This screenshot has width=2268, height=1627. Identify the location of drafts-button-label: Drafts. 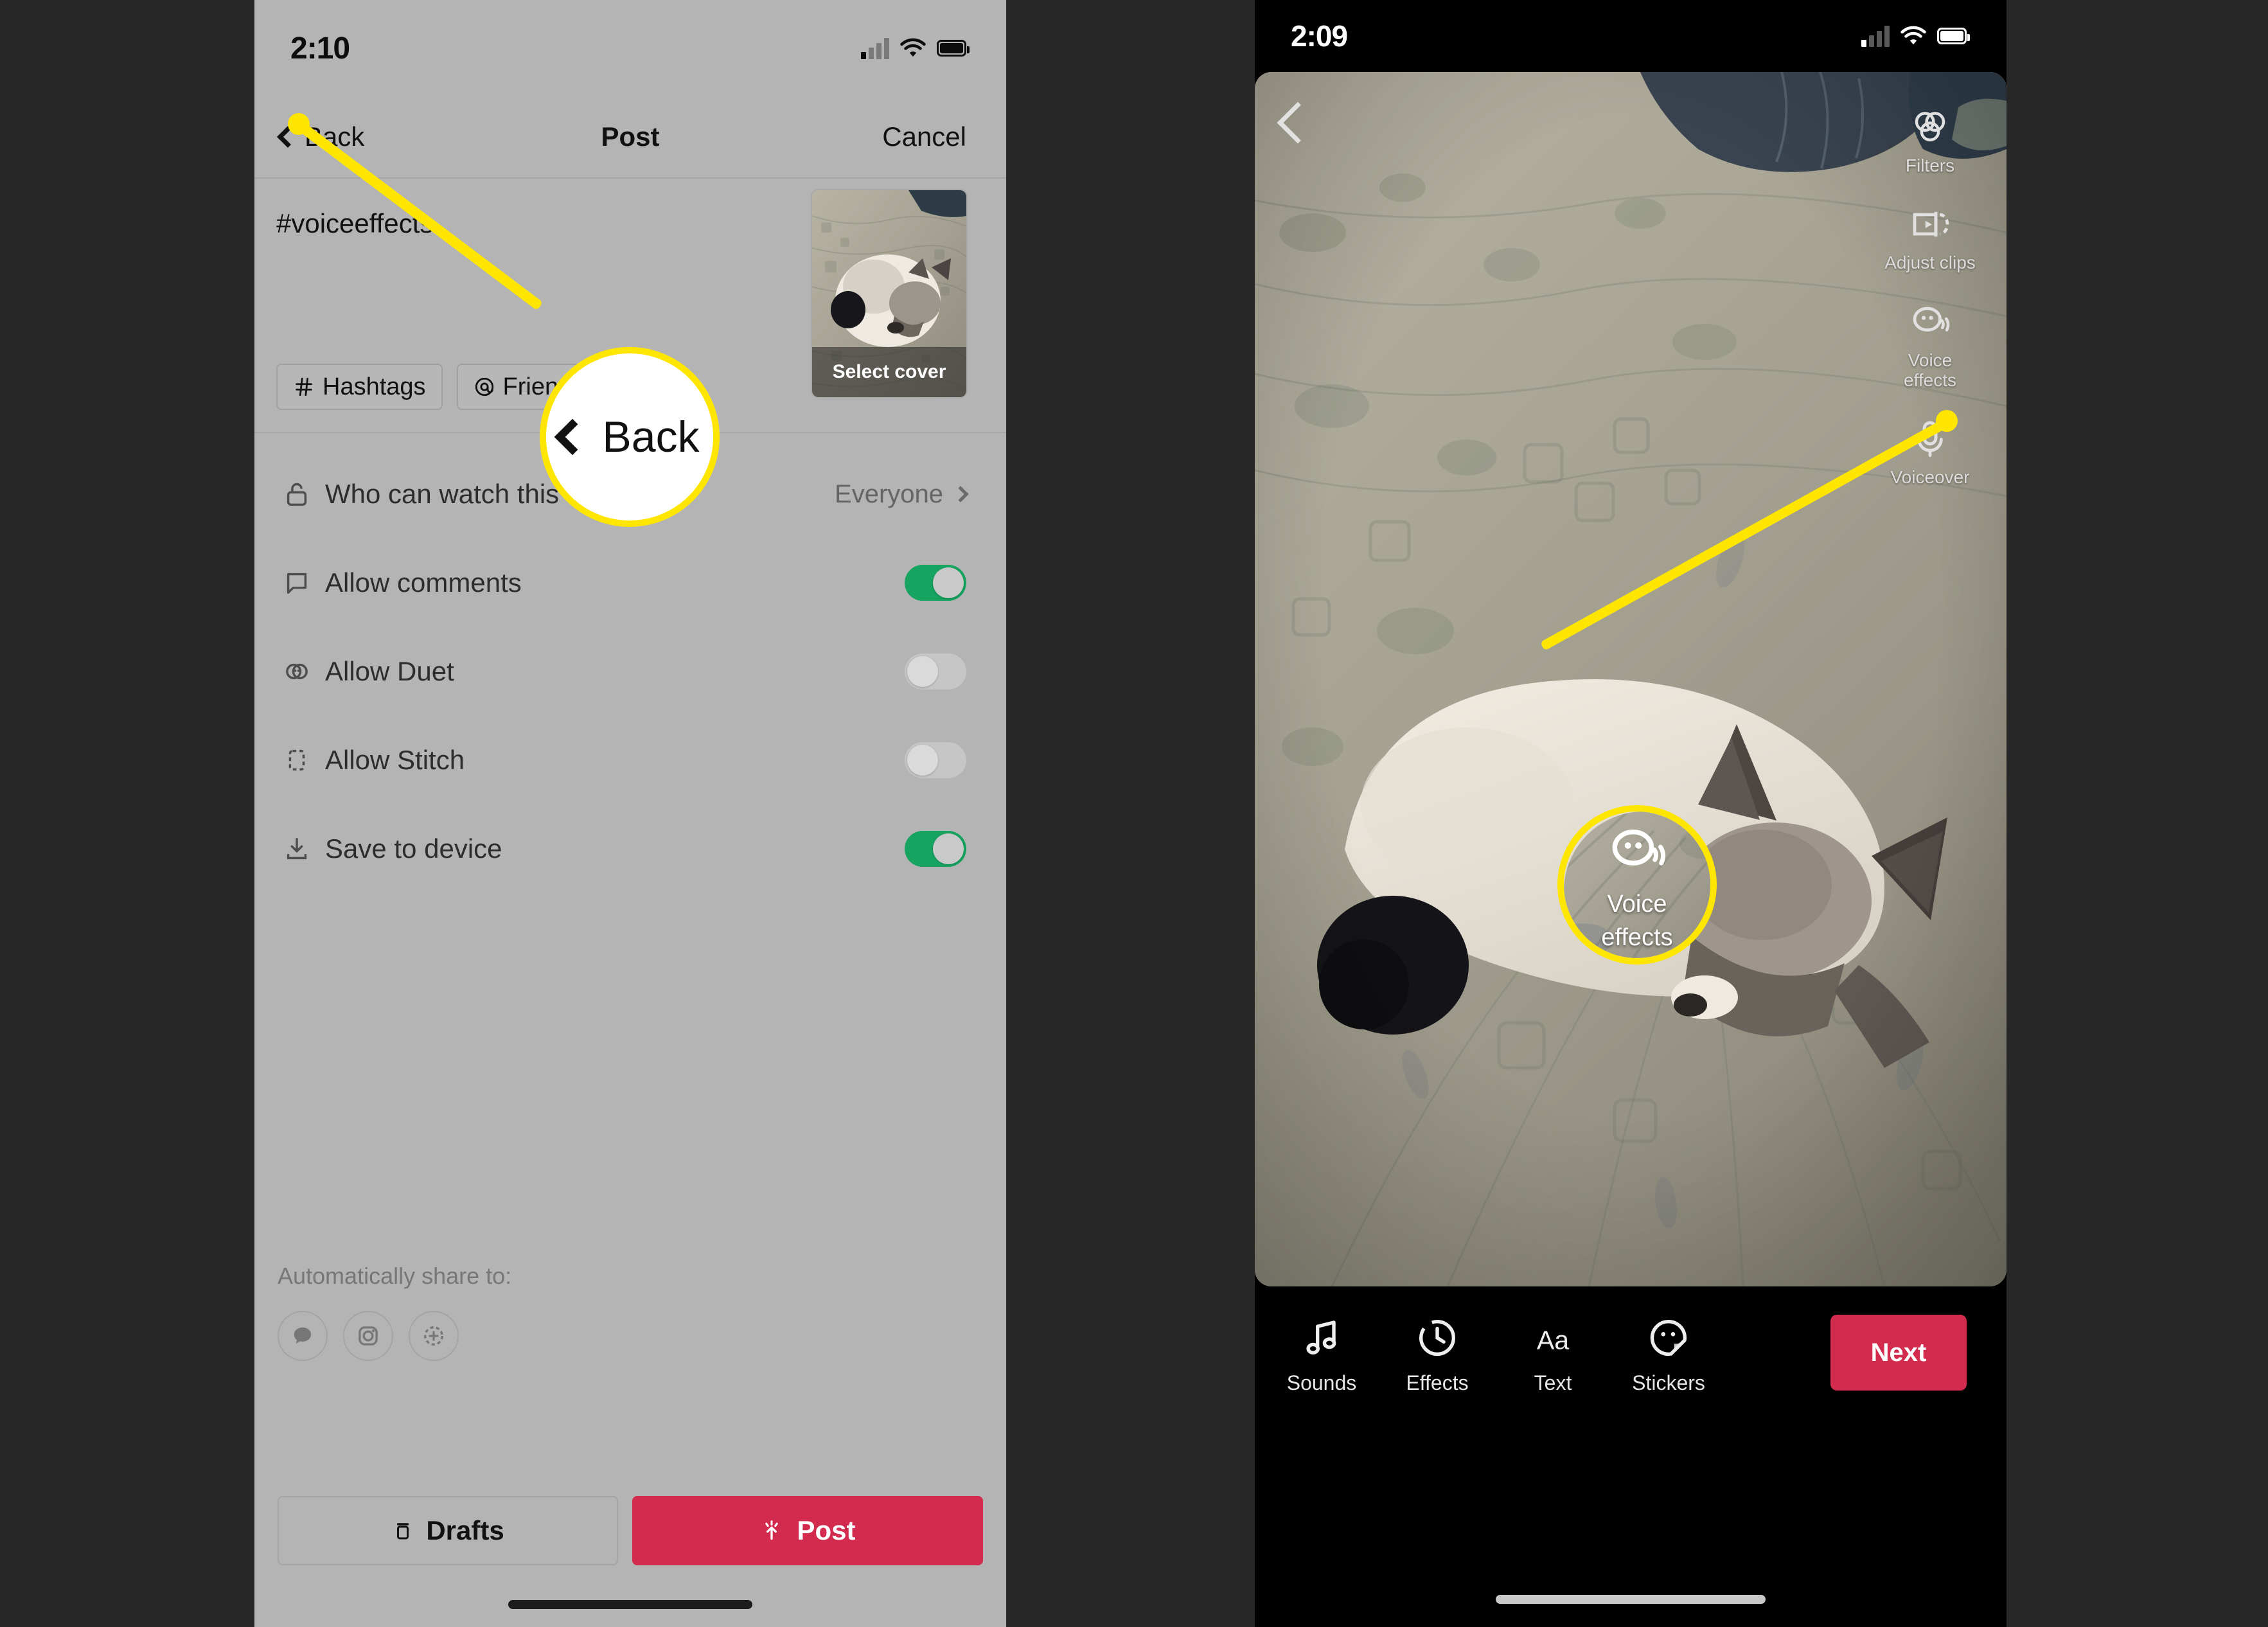
(465, 1530).